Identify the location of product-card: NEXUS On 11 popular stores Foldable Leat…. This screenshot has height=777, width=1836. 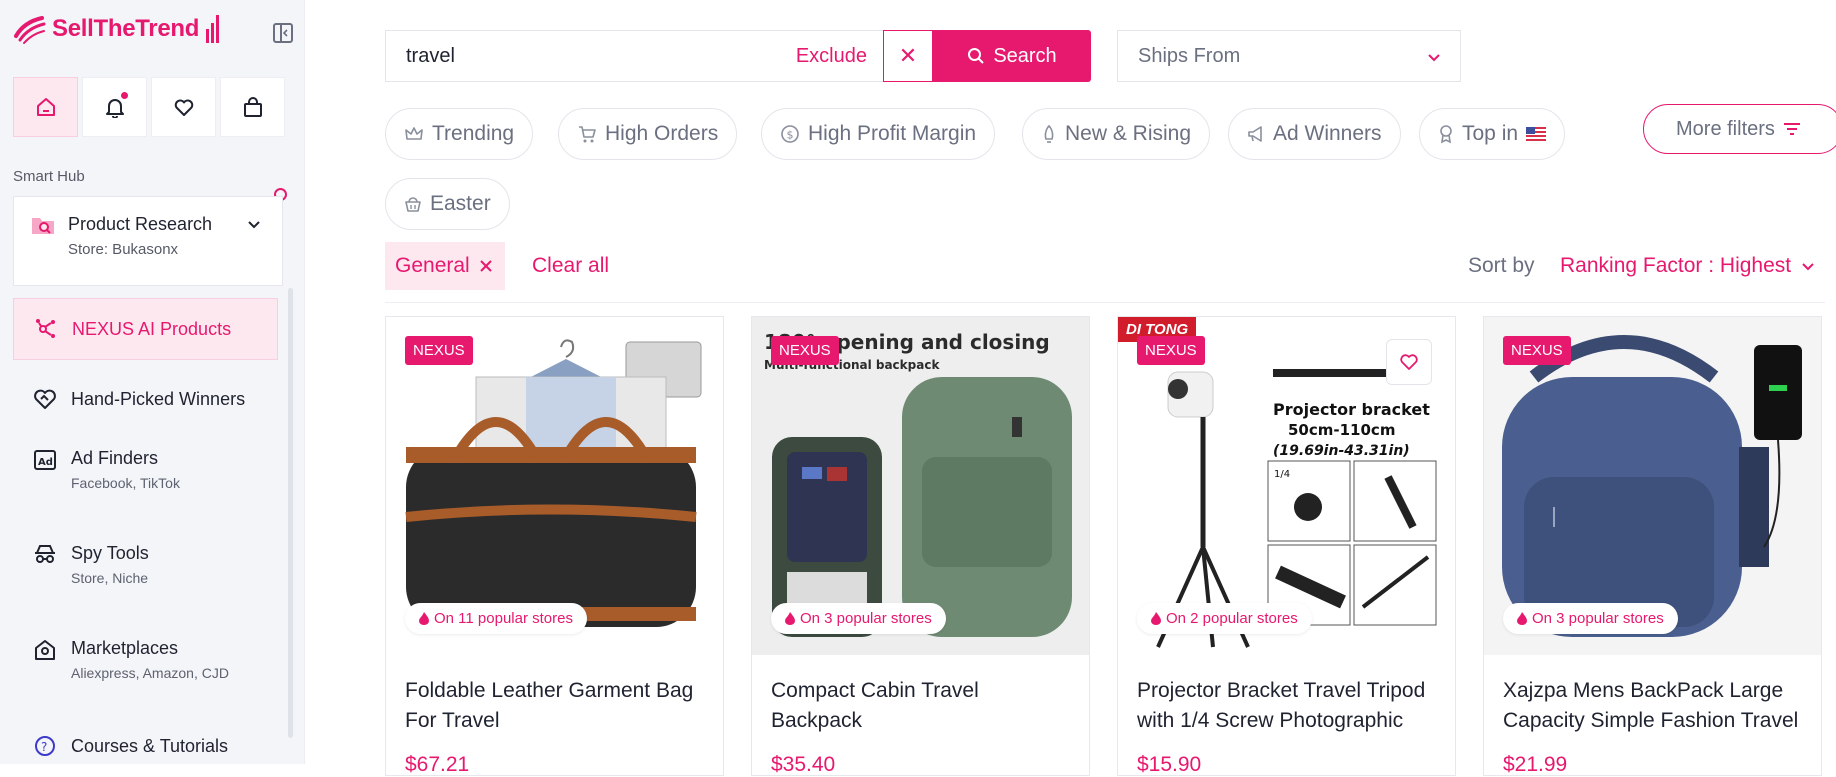
(554, 546).